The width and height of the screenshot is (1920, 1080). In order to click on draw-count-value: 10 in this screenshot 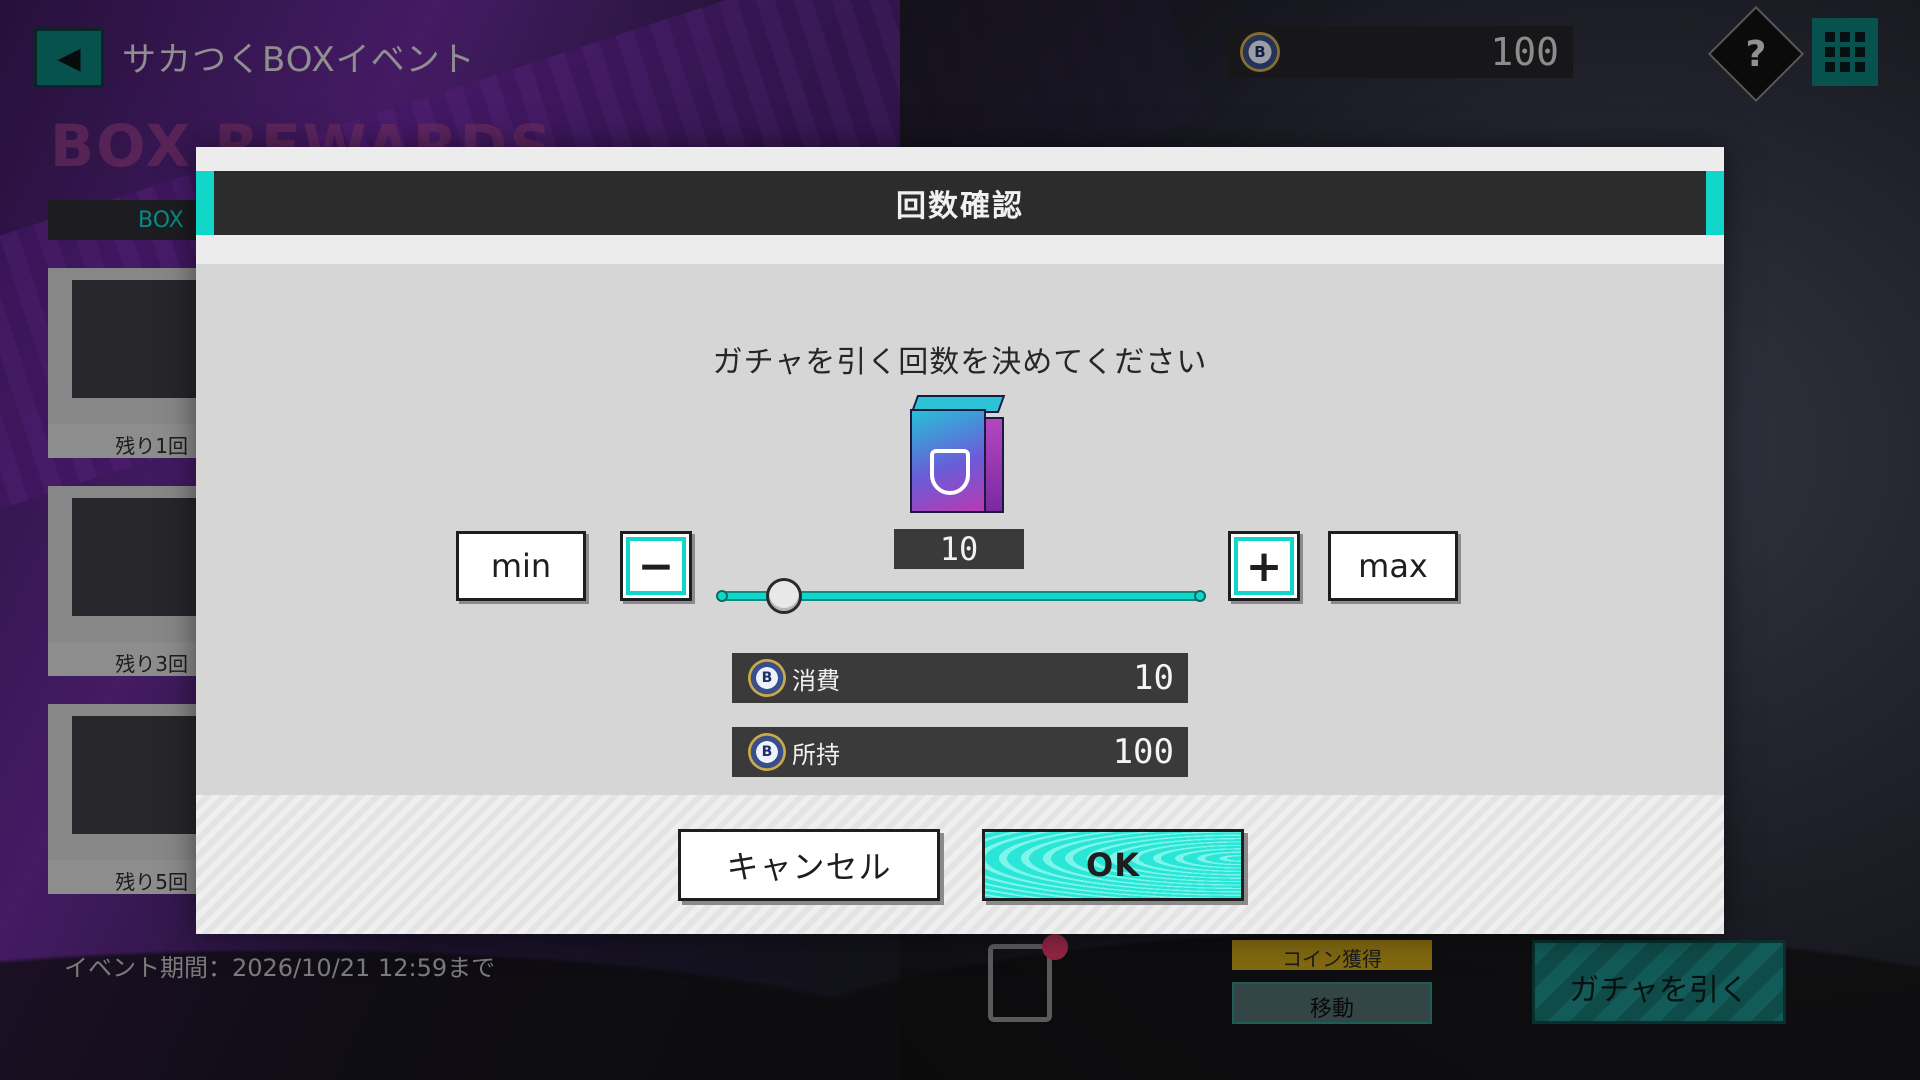, I will do `click(959, 549)`.